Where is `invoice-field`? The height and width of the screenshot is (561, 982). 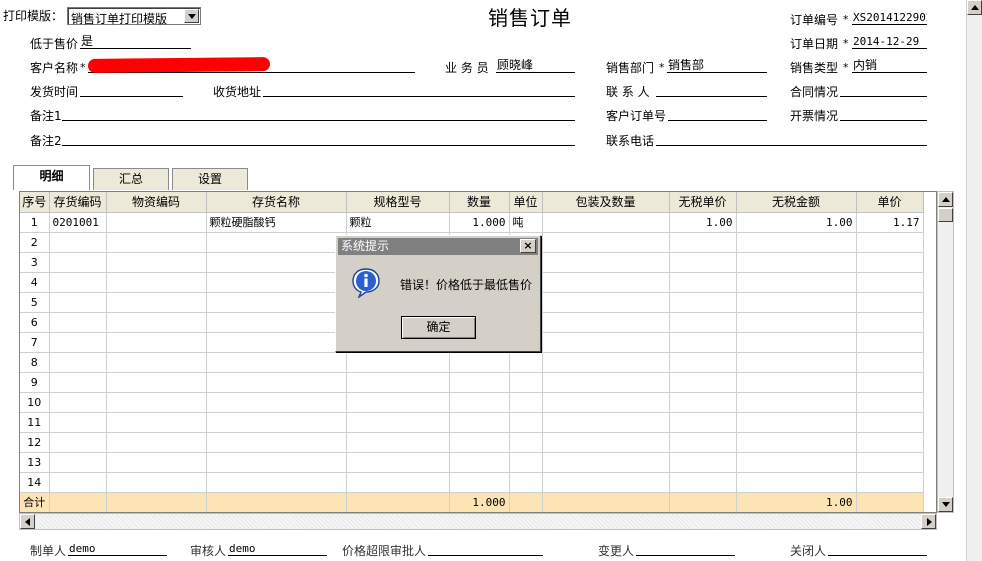
invoice-field is located at coordinates (883, 114).